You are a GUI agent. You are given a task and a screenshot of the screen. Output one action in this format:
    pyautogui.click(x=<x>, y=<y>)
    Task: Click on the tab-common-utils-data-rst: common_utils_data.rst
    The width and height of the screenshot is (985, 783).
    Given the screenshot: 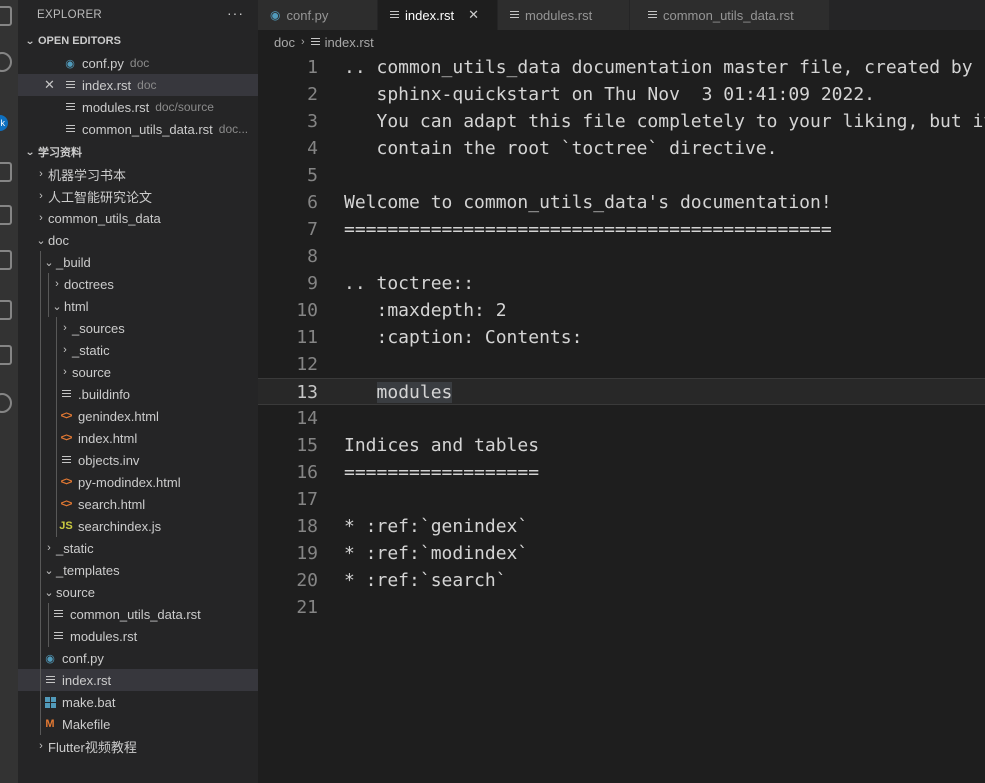 What is the action you would take?
    pyautogui.click(x=730, y=15)
    